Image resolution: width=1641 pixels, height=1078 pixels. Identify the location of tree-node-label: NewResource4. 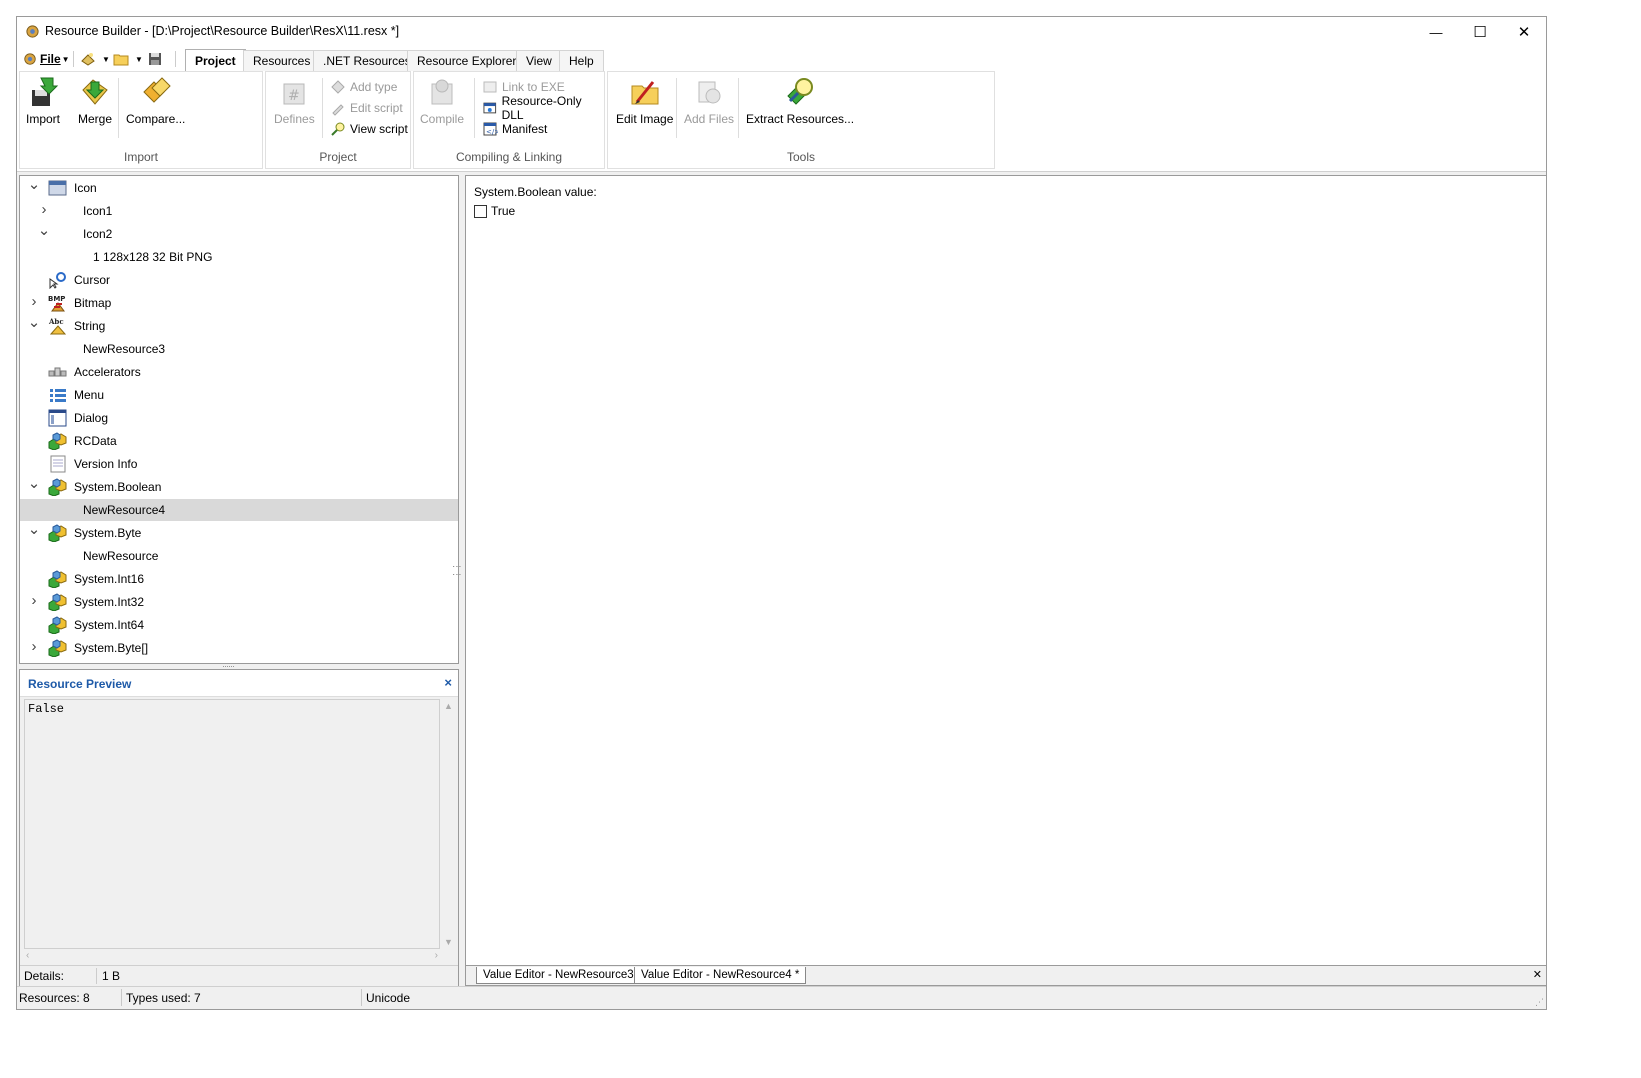
(124, 510).